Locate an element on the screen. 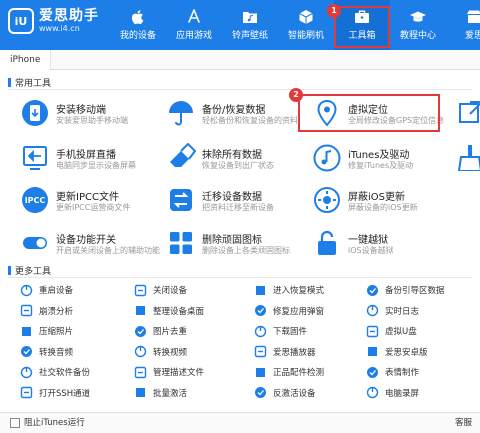 This screenshot has height=433, width=480. unlock-icon is located at coordinates (327, 242).